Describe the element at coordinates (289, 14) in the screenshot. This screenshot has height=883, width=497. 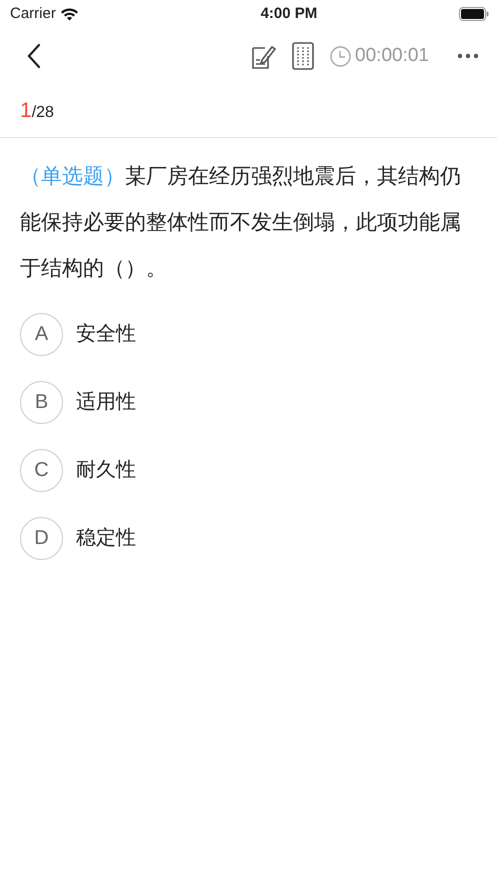
I see `clock-time: 4:00 PM` at that location.